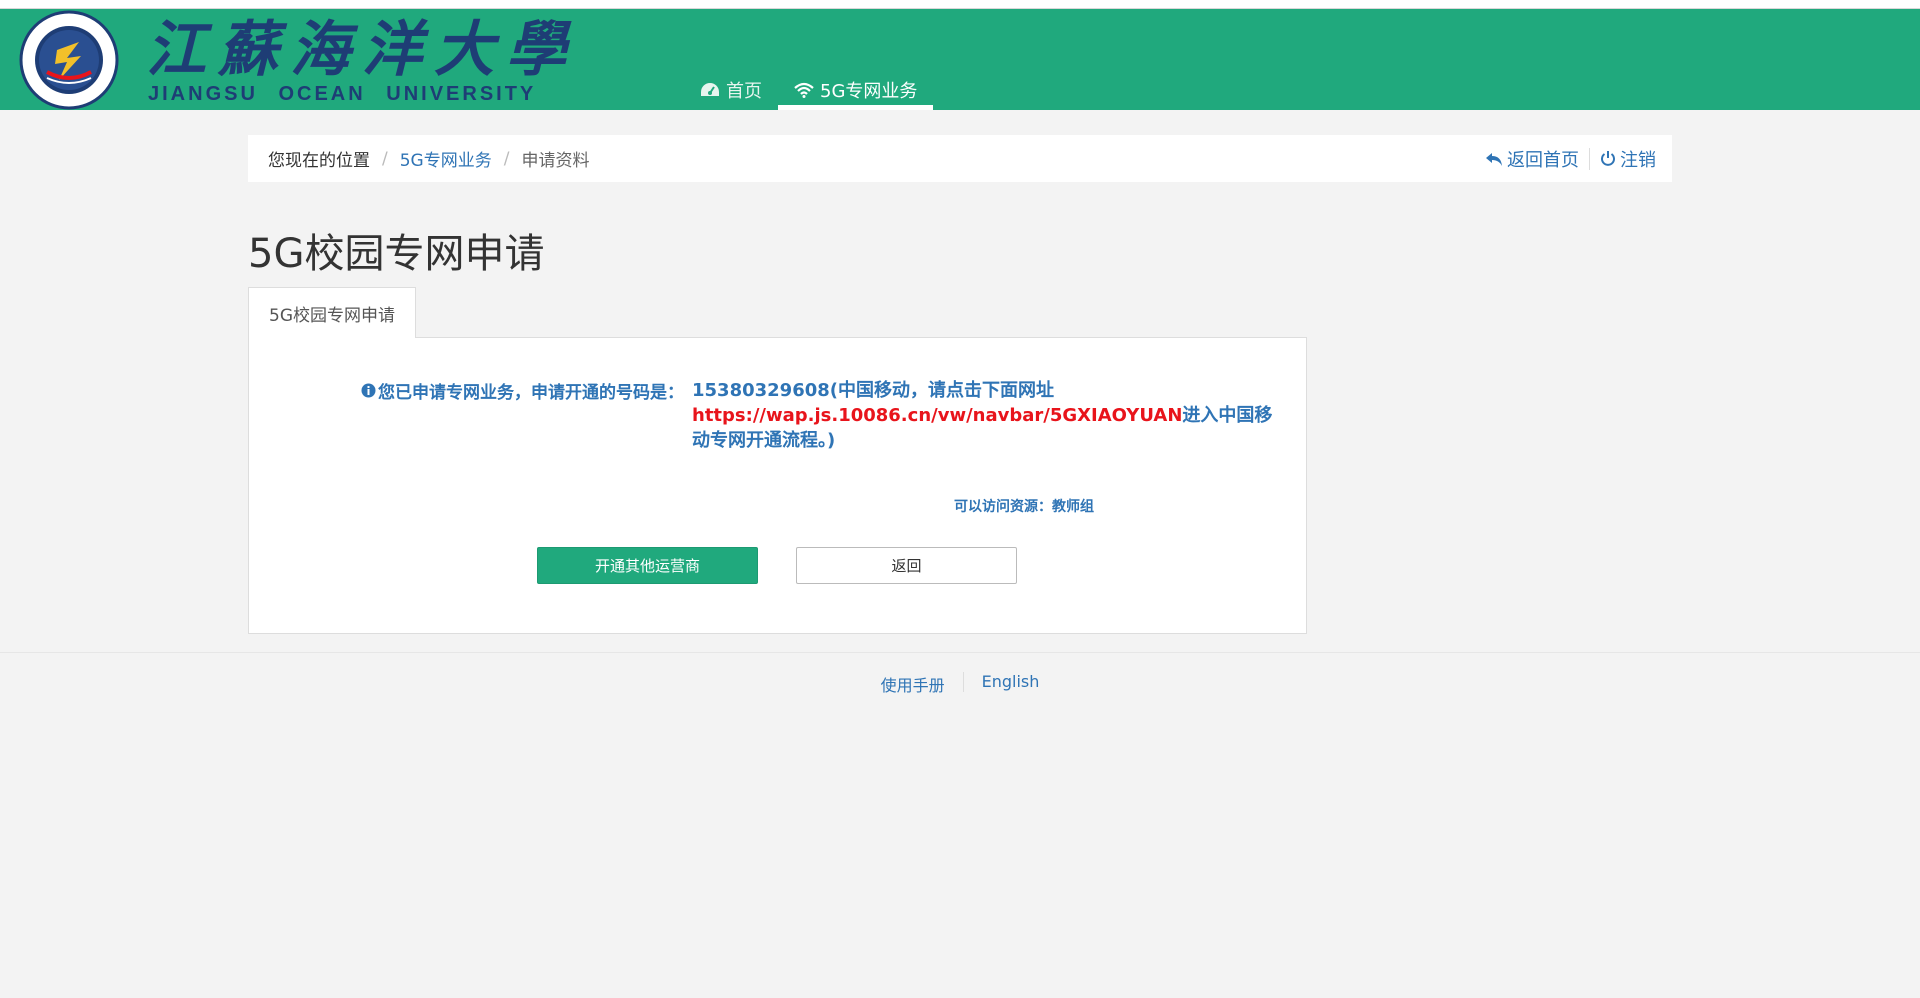 Image resolution: width=1920 pixels, height=998 pixels. What do you see at coordinates (396, 254) in the screenshot?
I see `page-title: 5G校园专网申请` at bounding box center [396, 254].